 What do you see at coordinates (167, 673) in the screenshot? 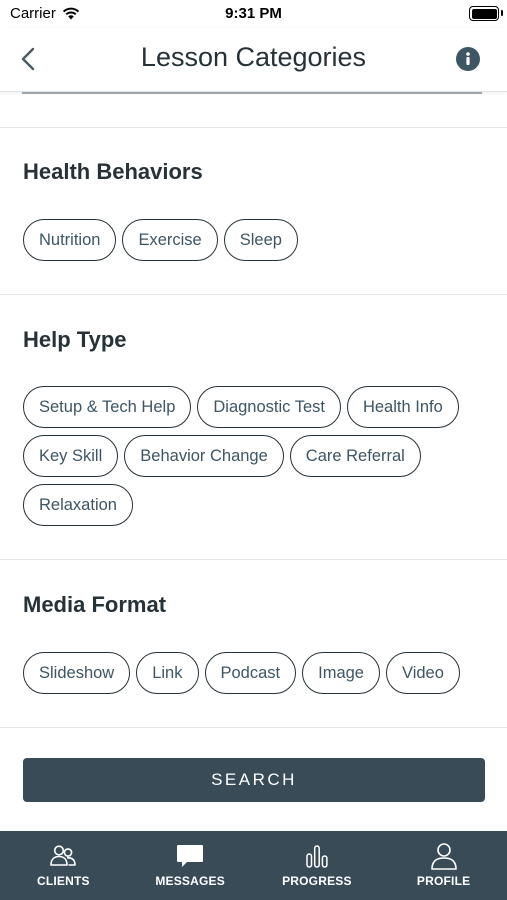
I see `chip-link: Link` at bounding box center [167, 673].